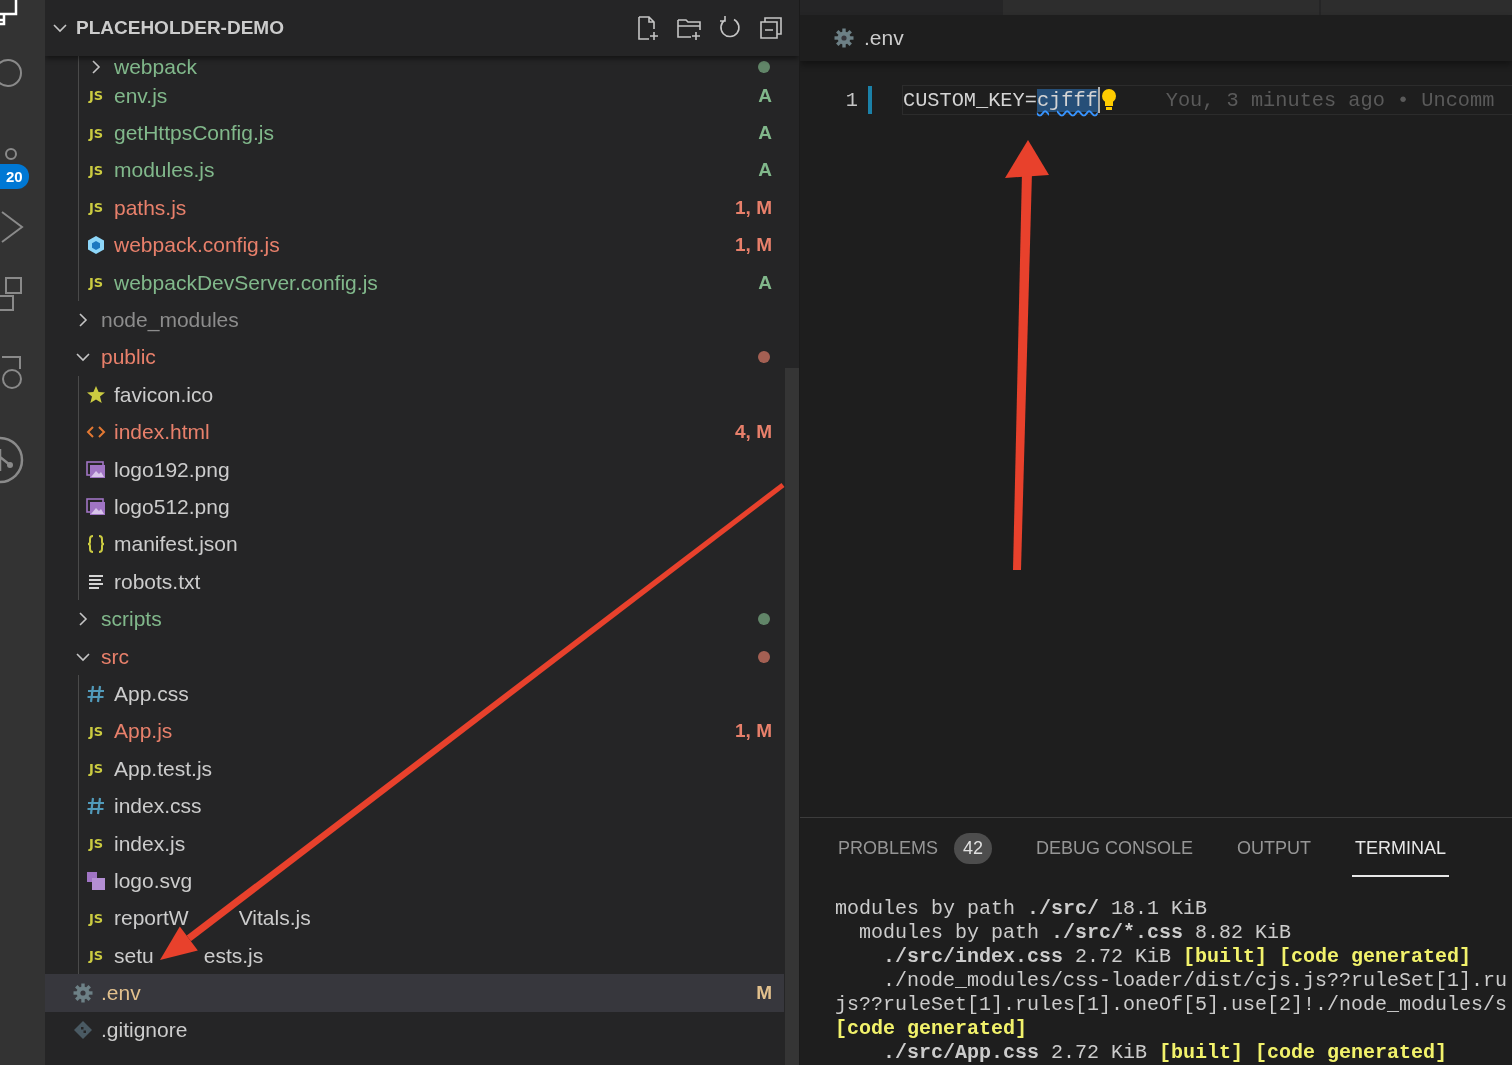  What do you see at coordinates (246, 282) in the screenshot?
I see `file-name: webpackDevServer.config.js` at bounding box center [246, 282].